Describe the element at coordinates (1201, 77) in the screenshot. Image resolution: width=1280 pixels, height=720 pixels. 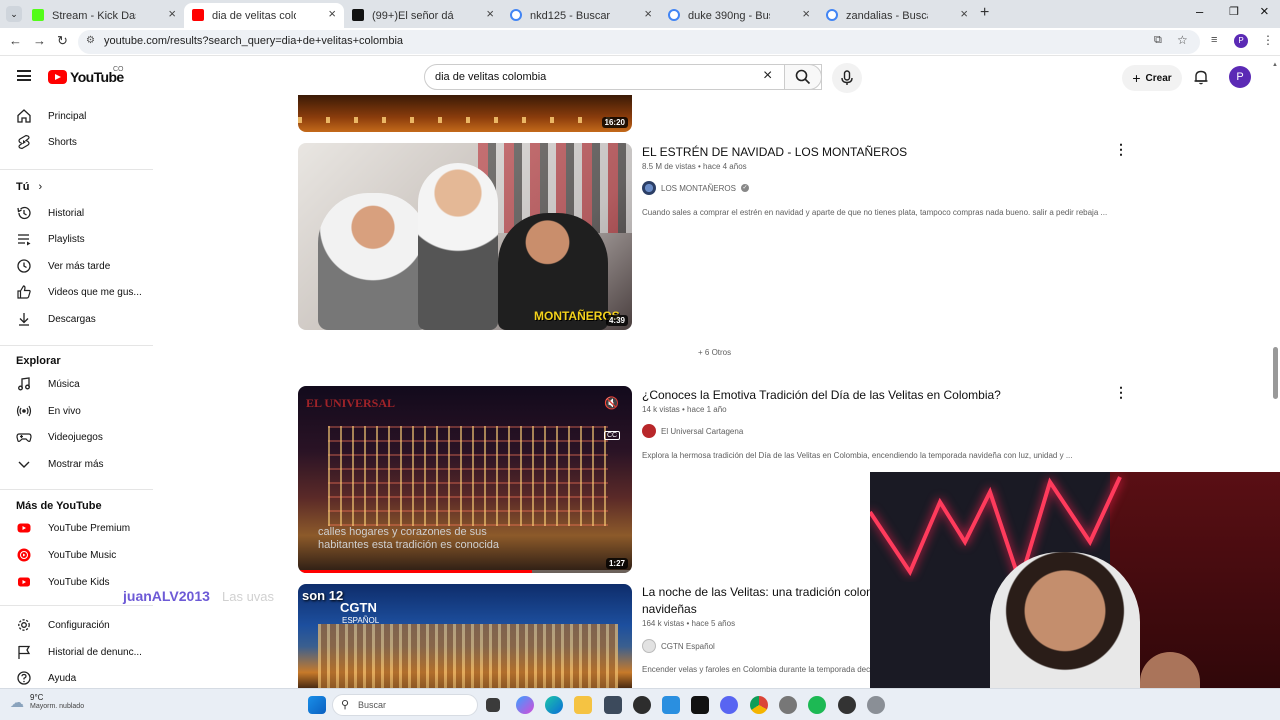
I see `notifications-bell-icon` at that location.